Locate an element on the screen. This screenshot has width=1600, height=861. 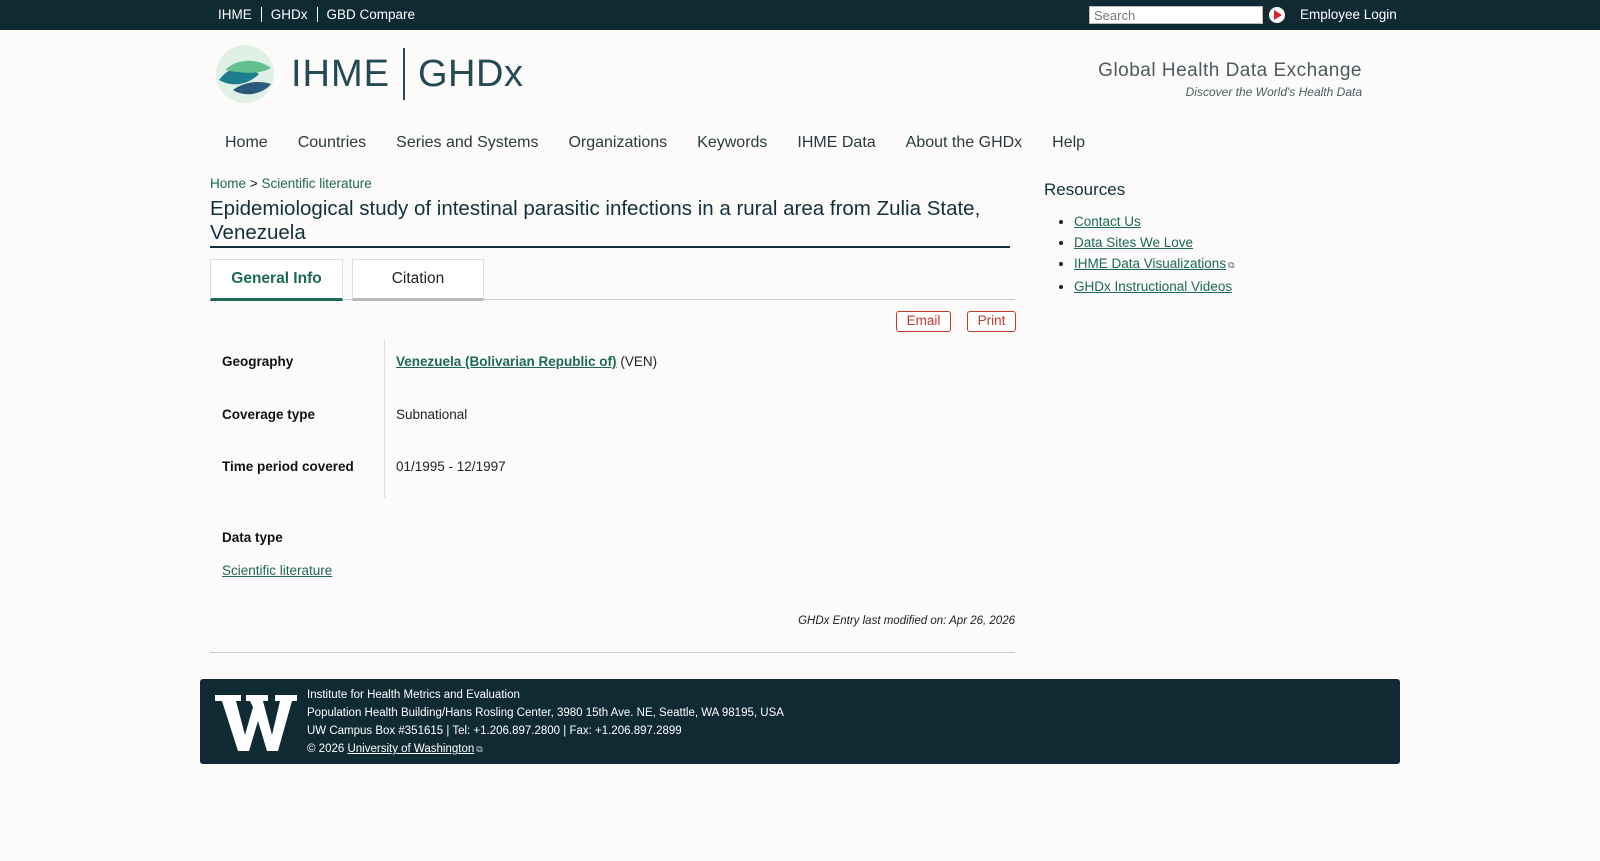
time-period-value: 01/1995 - 12/1997 is located at coordinates (451, 466).